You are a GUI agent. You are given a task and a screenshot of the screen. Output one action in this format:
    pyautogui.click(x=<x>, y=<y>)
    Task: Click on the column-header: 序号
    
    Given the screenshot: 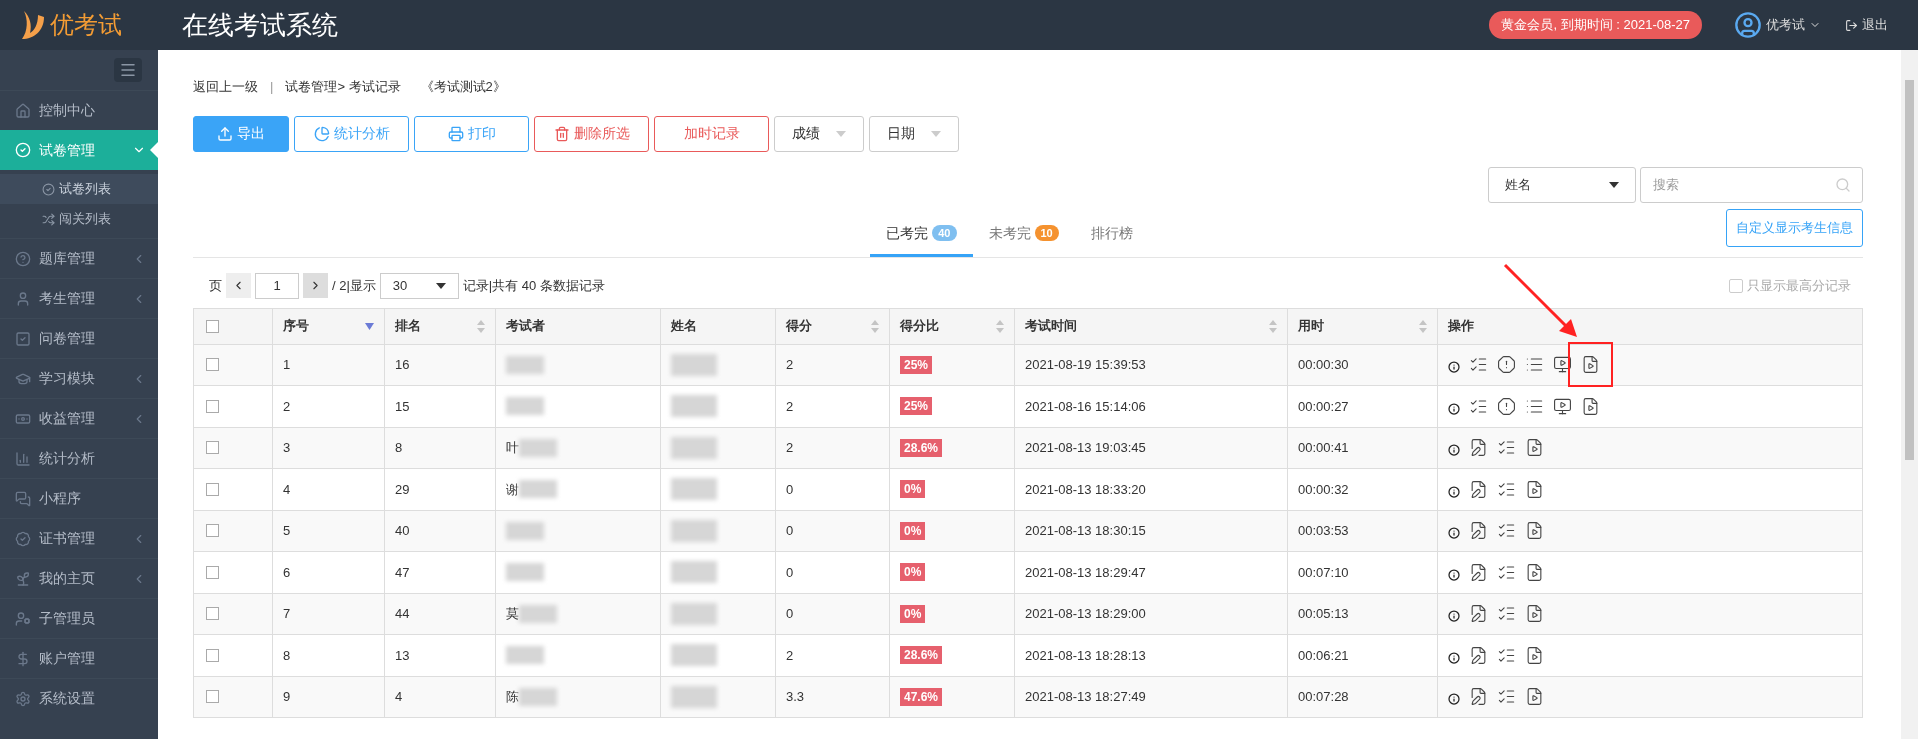 What is the action you would take?
    pyautogui.click(x=296, y=326)
    